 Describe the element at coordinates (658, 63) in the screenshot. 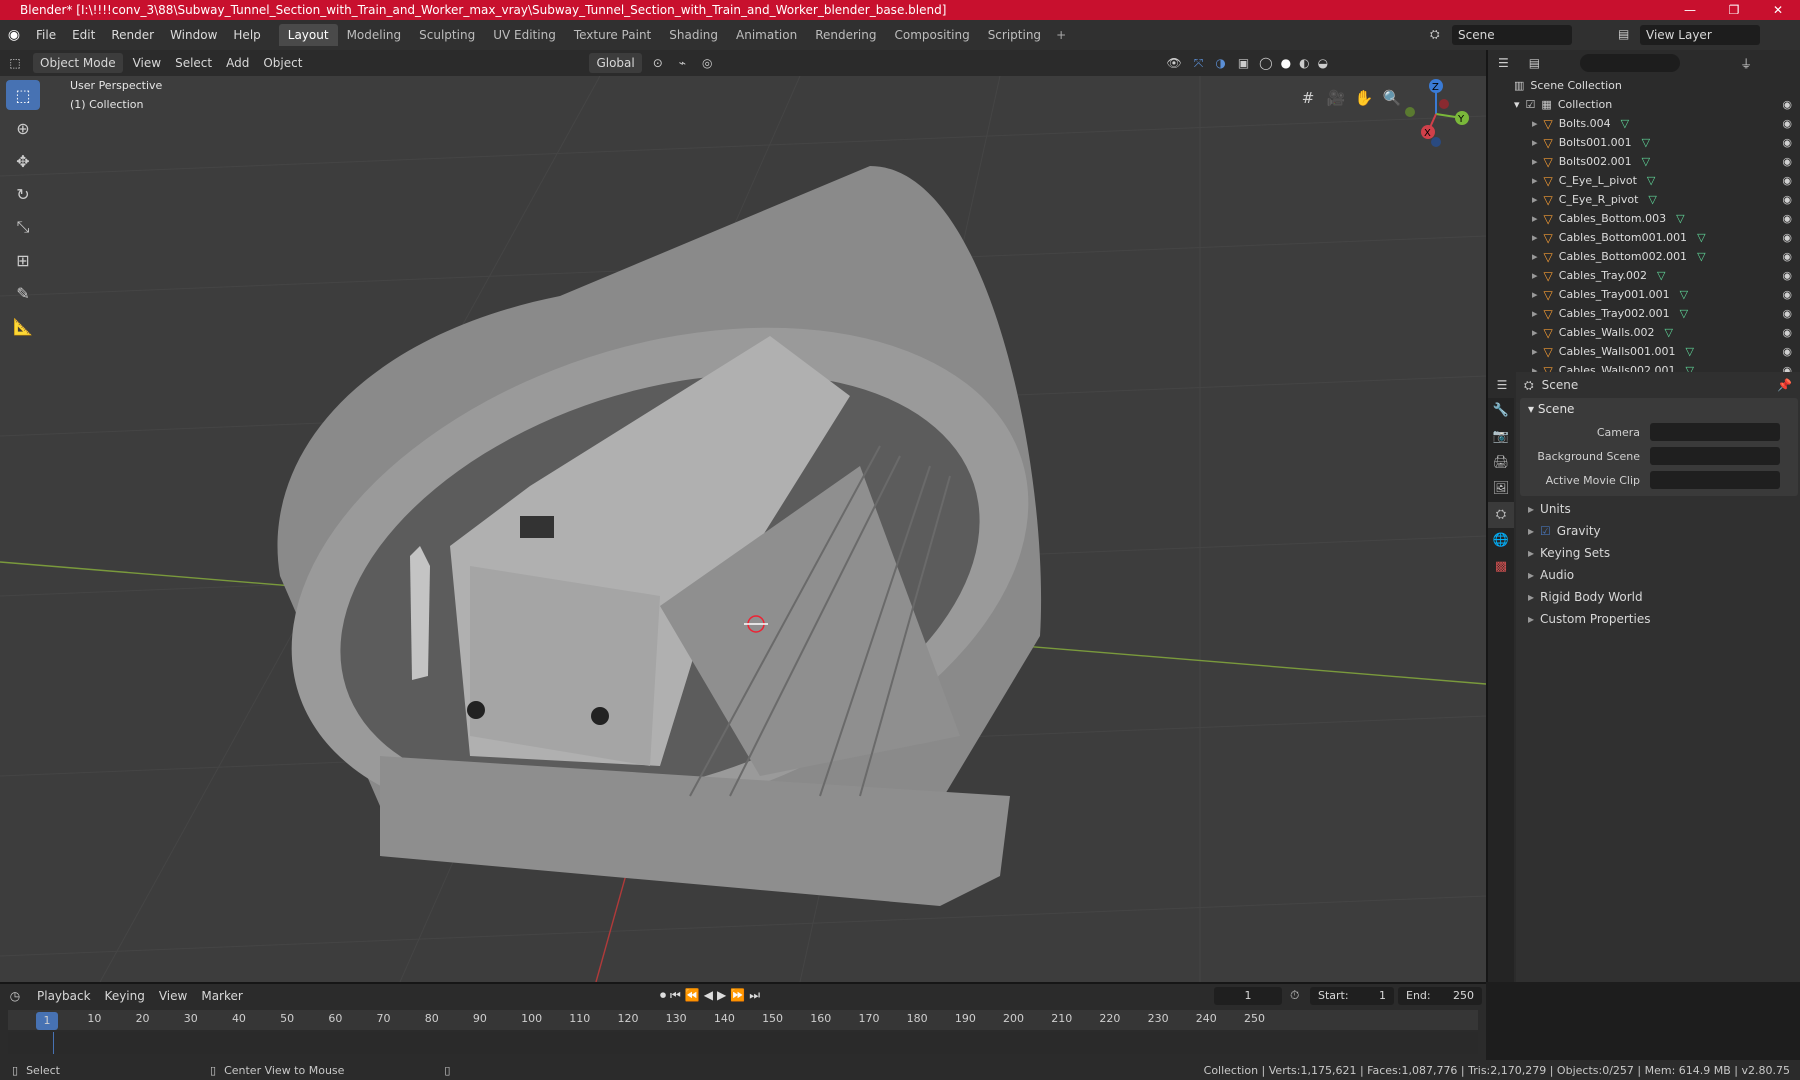

I see `pivot-icon: ⊙` at that location.